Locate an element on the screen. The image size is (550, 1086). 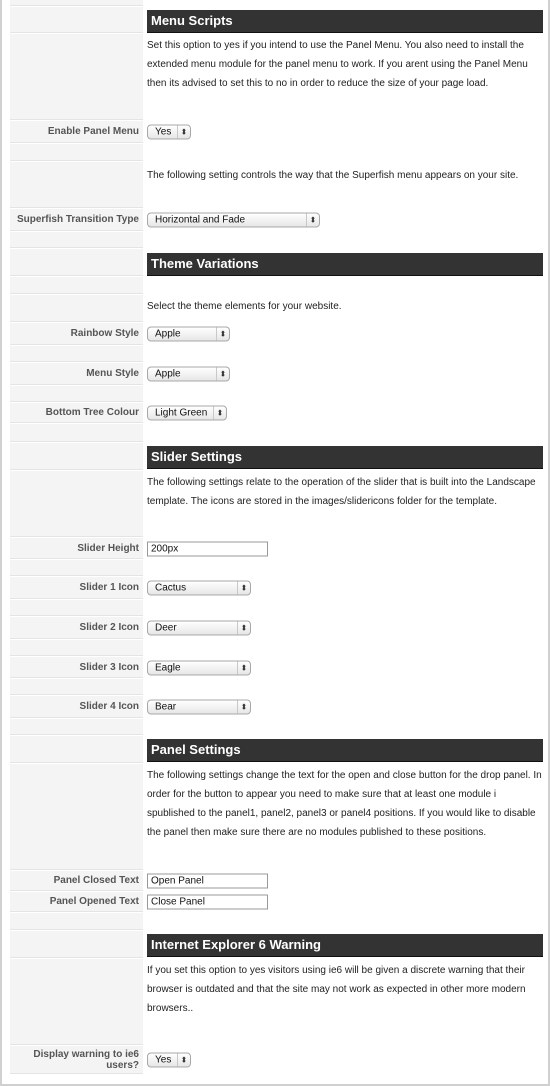
slider-2-icon-row: Slider 2 Icon Deer ⬍ is located at coordinates (276, 628).